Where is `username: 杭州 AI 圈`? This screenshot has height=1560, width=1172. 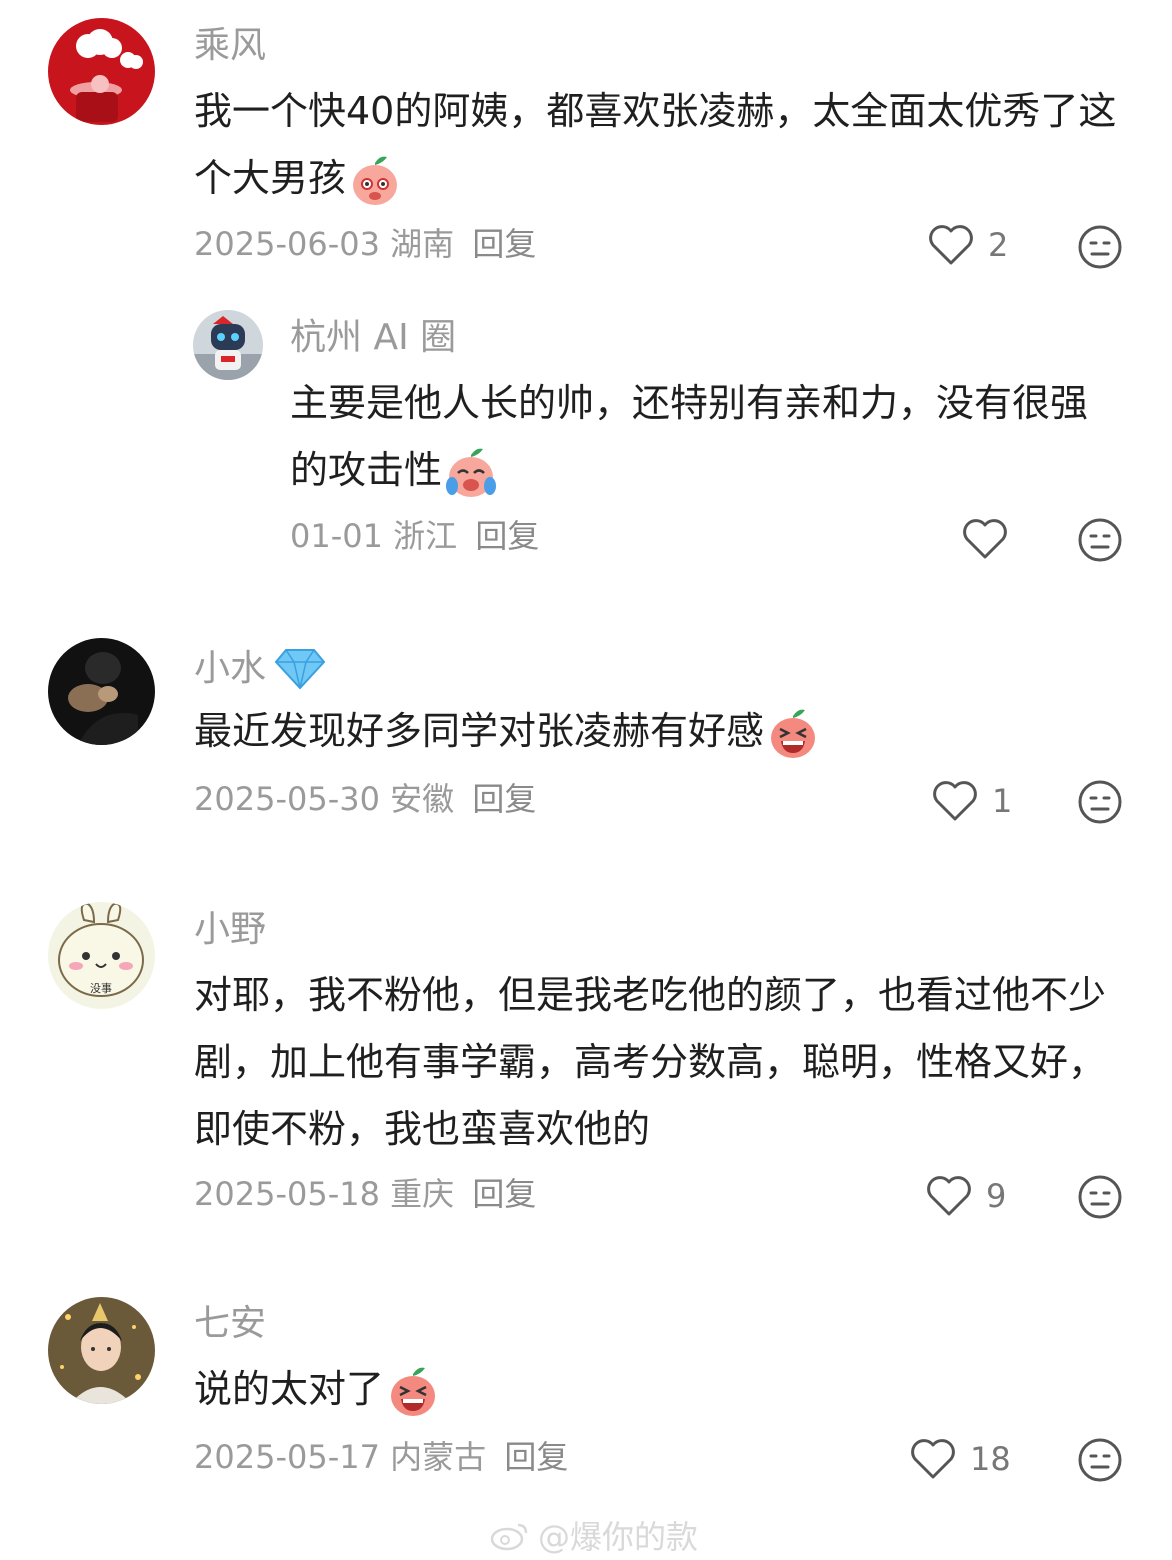
username: 杭州 AI 圈 is located at coordinates (373, 338).